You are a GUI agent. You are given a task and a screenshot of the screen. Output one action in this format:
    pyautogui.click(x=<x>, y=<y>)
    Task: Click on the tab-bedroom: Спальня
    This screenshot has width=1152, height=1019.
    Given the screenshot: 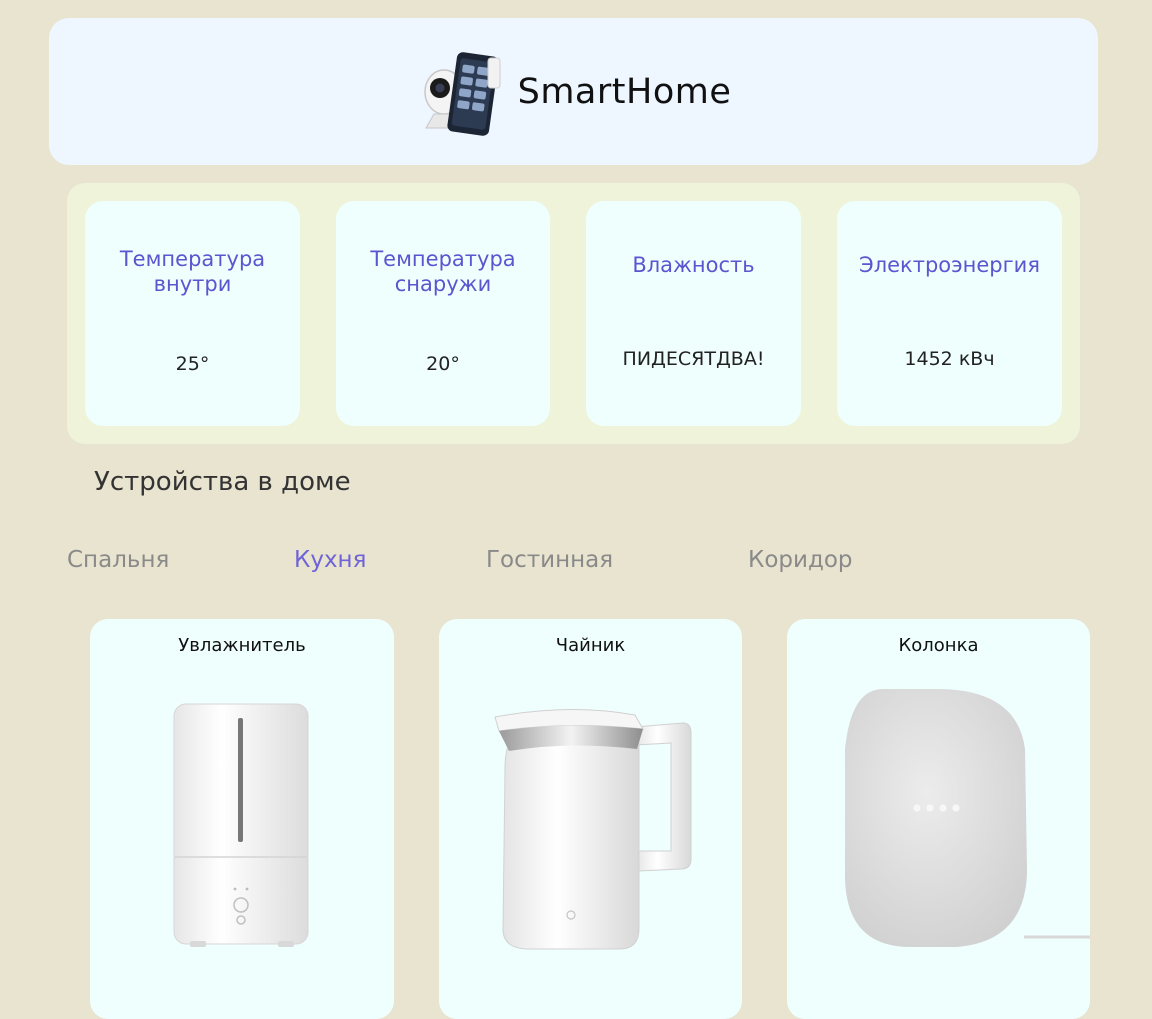 What is the action you would take?
    pyautogui.click(x=118, y=560)
    